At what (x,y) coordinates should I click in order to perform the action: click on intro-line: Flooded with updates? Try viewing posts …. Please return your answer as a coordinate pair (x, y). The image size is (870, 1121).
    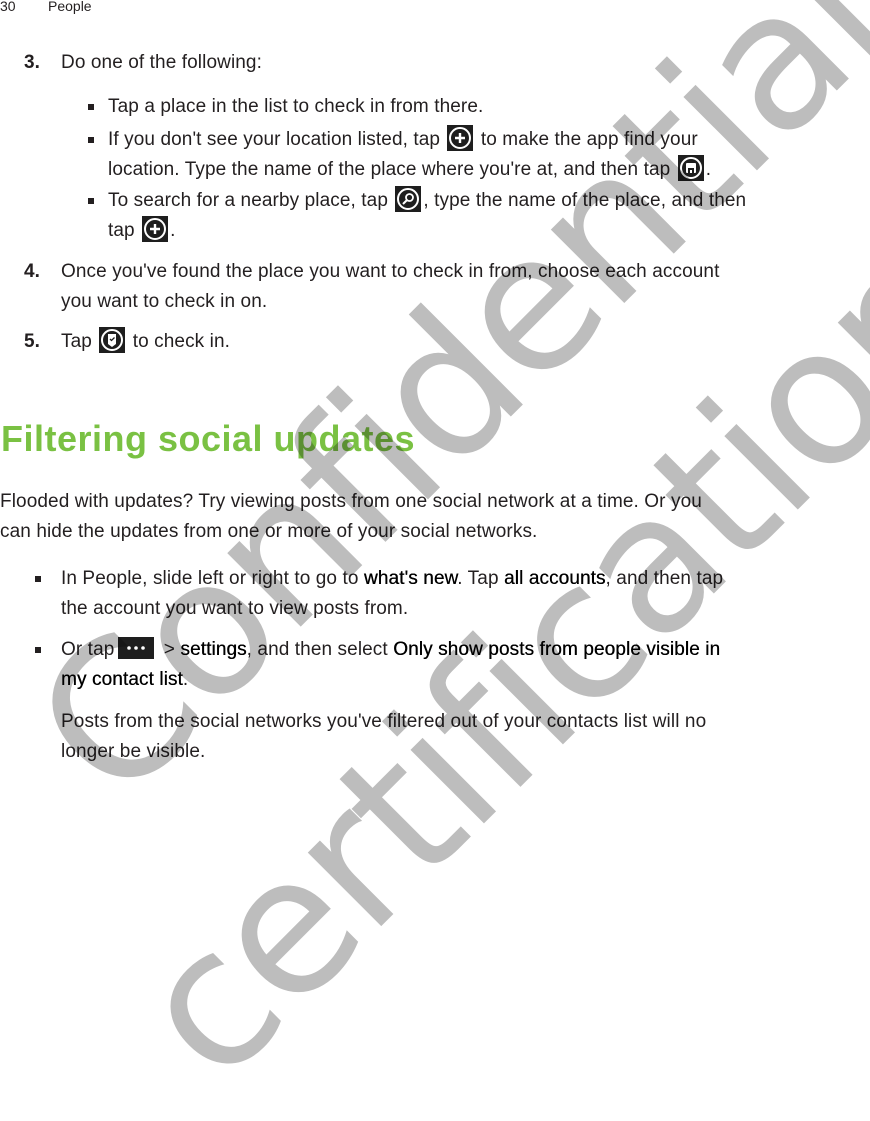
    Looking at the image, I should click on (351, 501).